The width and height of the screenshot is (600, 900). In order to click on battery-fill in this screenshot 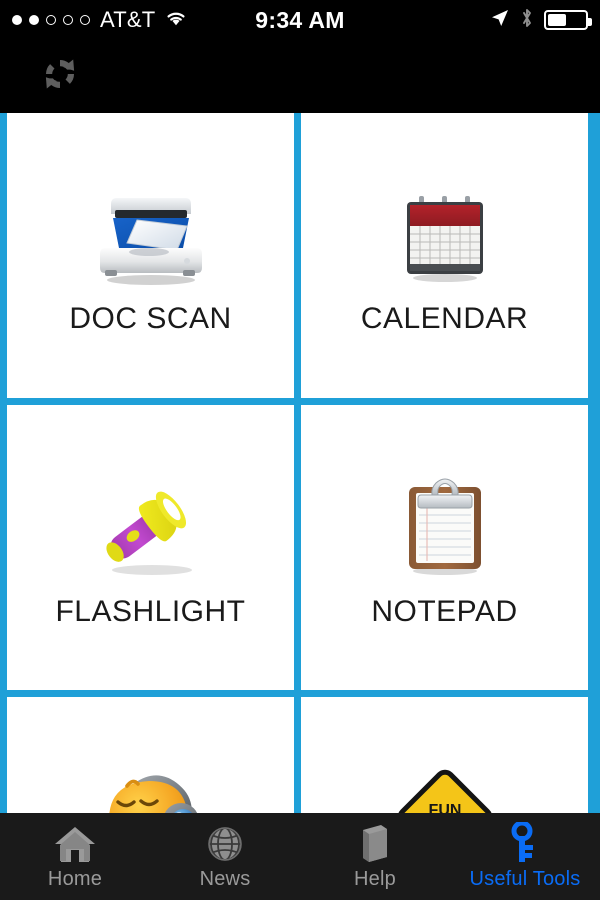, I will do `click(557, 20)`.